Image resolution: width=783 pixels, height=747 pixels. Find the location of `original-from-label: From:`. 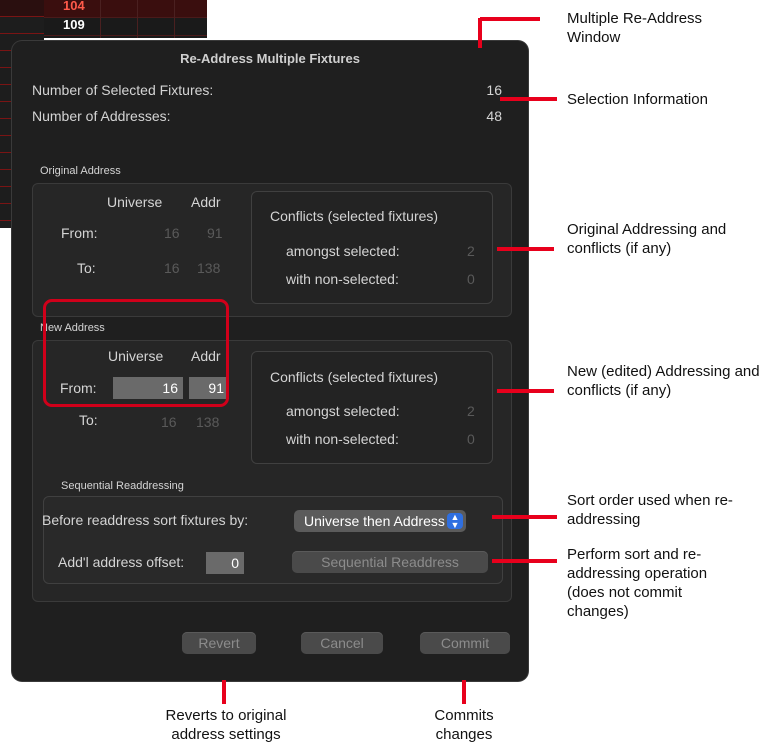

original-from-label: From: is located at coordinates (79, 233).